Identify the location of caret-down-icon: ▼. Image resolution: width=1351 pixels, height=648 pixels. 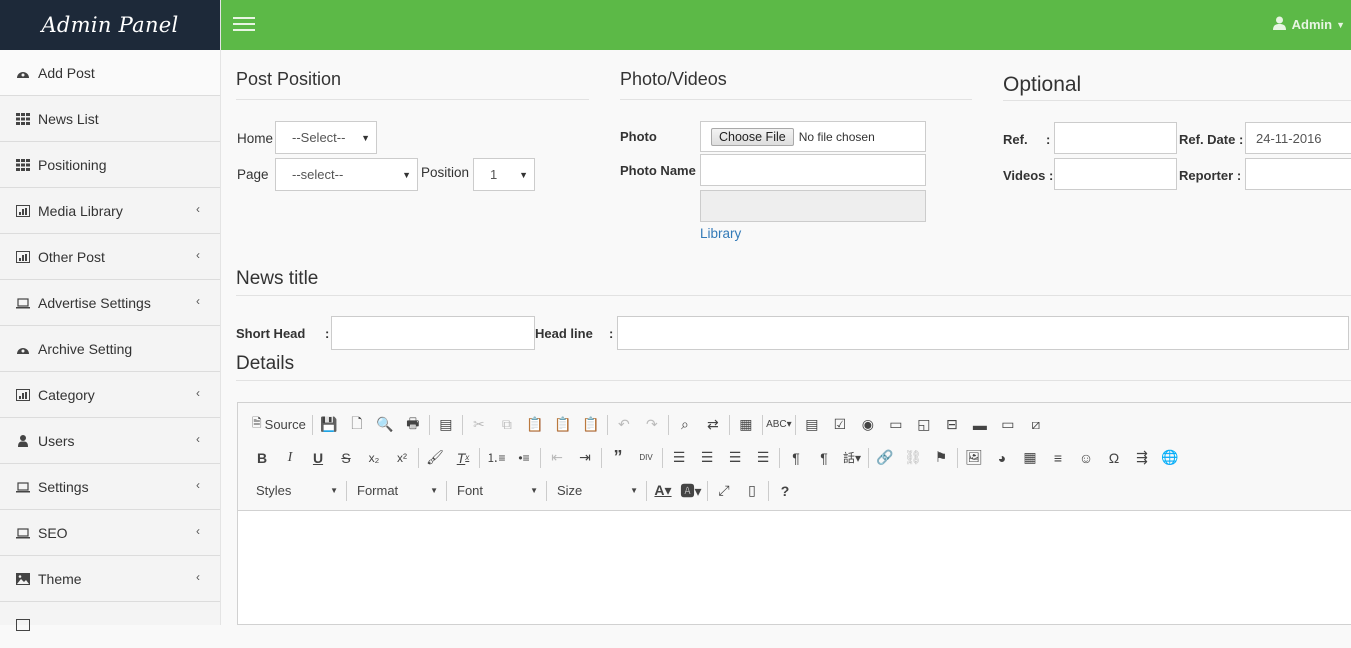
(1340, 25).